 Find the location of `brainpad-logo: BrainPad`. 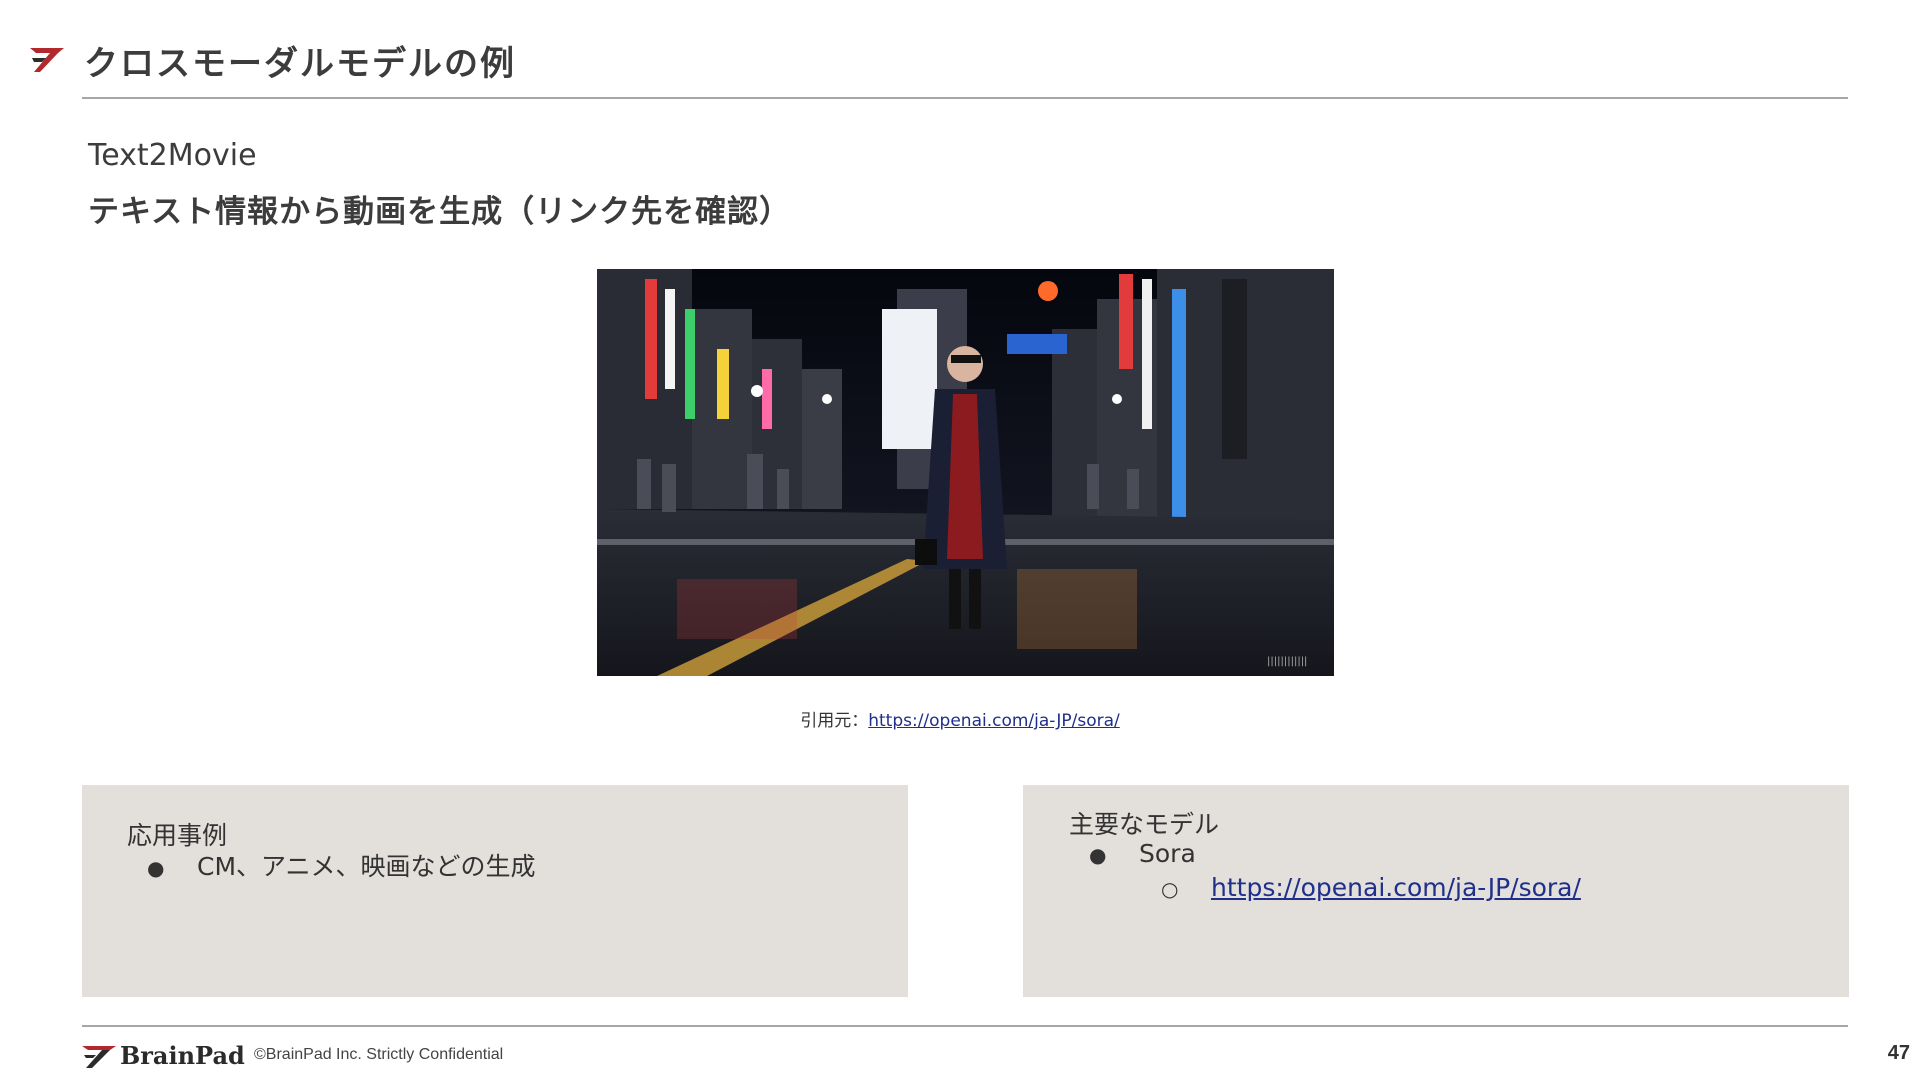

brainpad-logo: BrainPad is located at coordinates (162, 1054).